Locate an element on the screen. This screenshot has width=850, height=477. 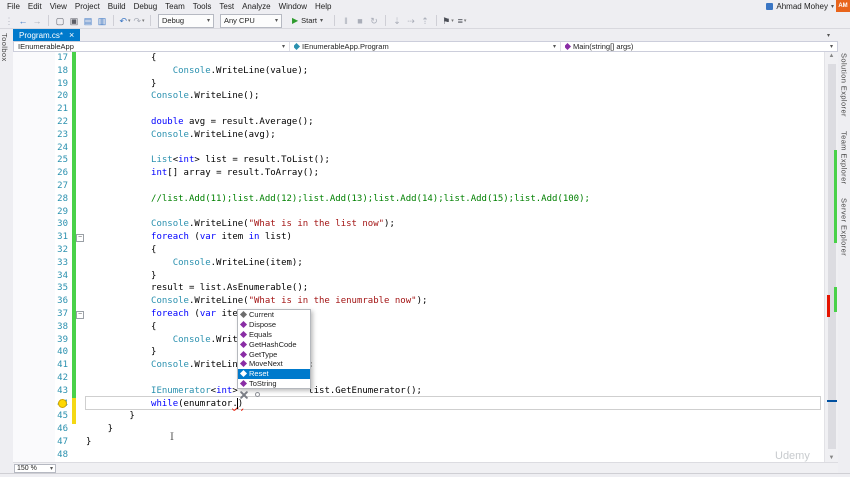
code-line-47: 47} is located at coordinates (418, 442).